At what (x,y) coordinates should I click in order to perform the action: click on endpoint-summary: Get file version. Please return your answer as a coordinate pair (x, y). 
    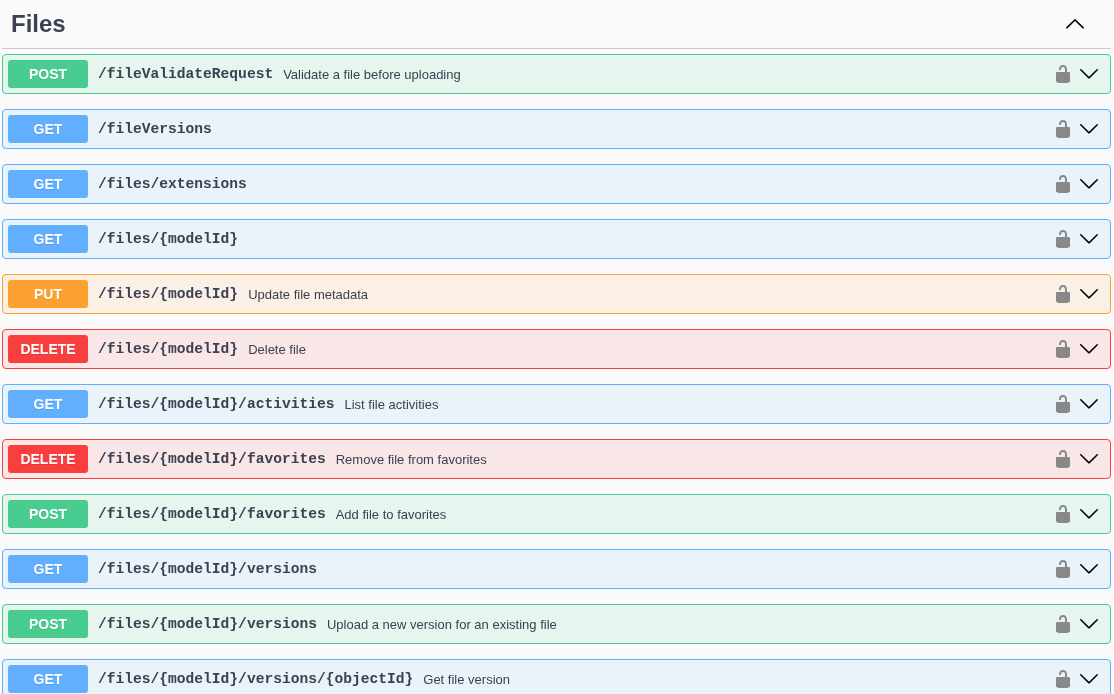
    Looking at the image, I should click on (466, 679).